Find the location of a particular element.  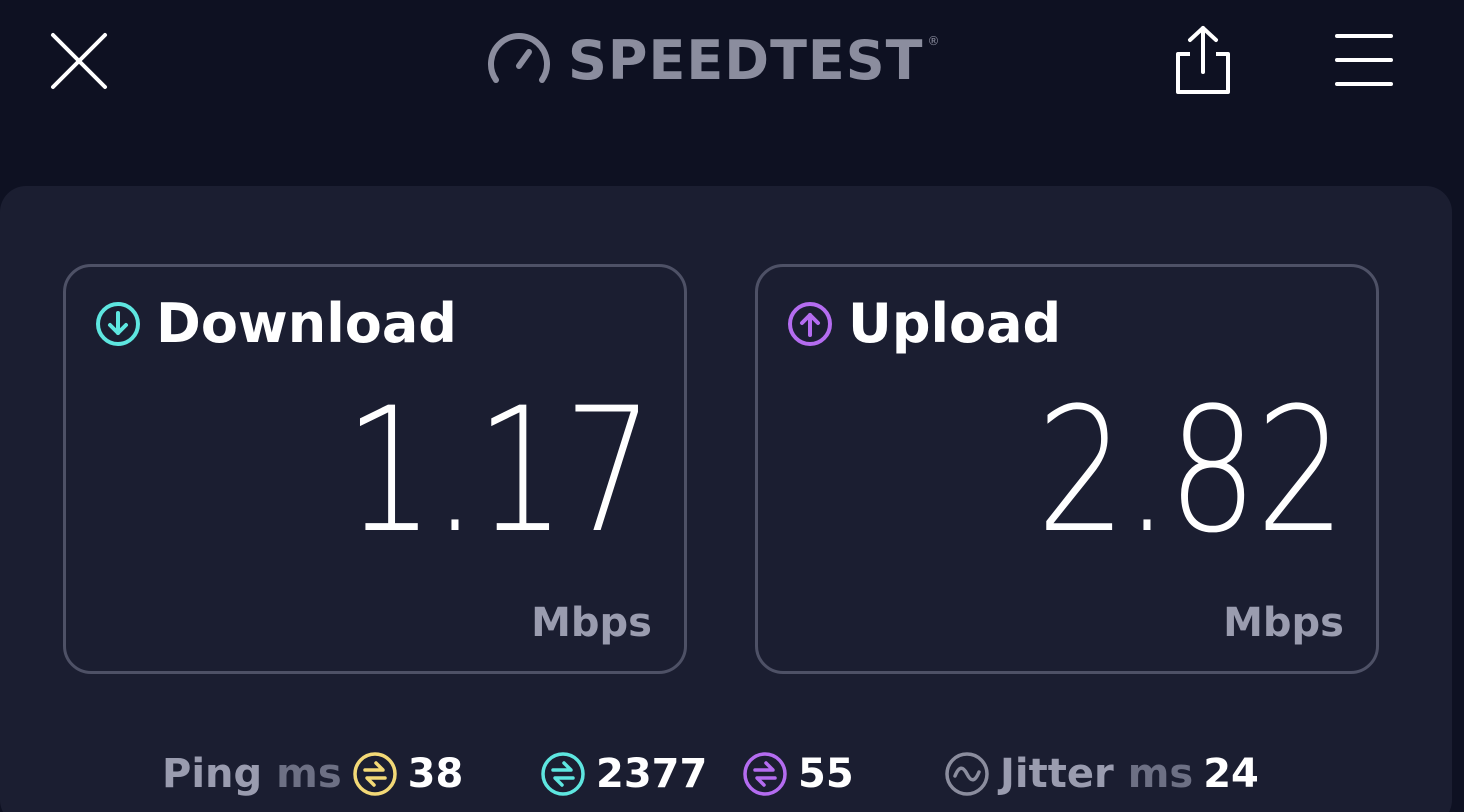

jitter-unit: ms is located at coordinates (1160, 774).